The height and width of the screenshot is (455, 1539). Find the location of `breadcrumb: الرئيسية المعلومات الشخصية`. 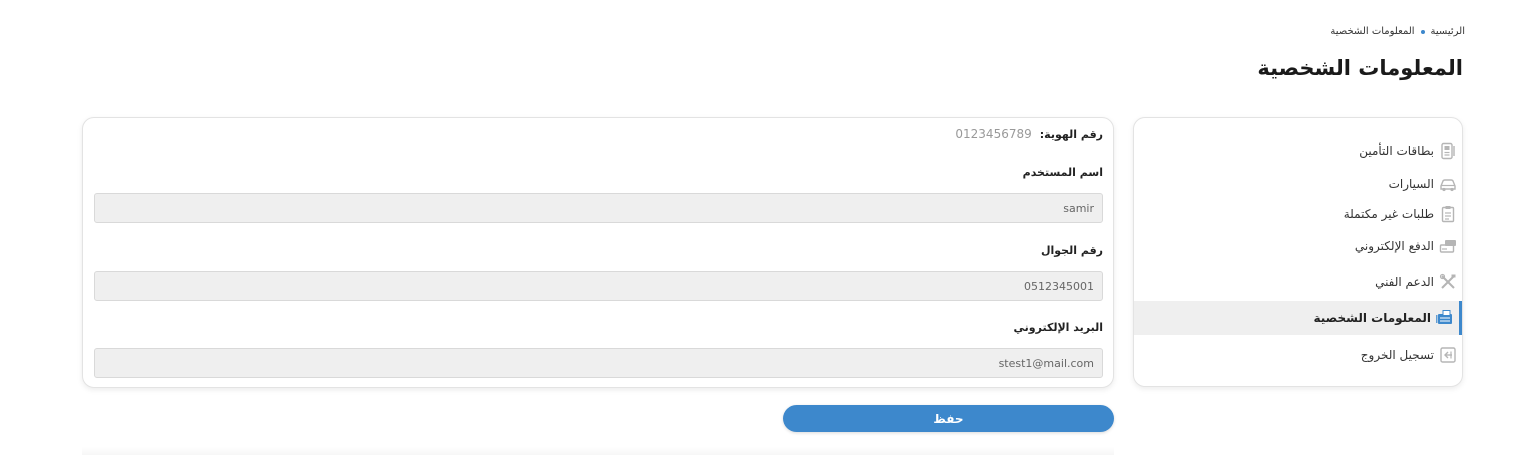

breadcrumb: الرئيسية المعلومات الشخصية is located at coordinates (1397, 31).